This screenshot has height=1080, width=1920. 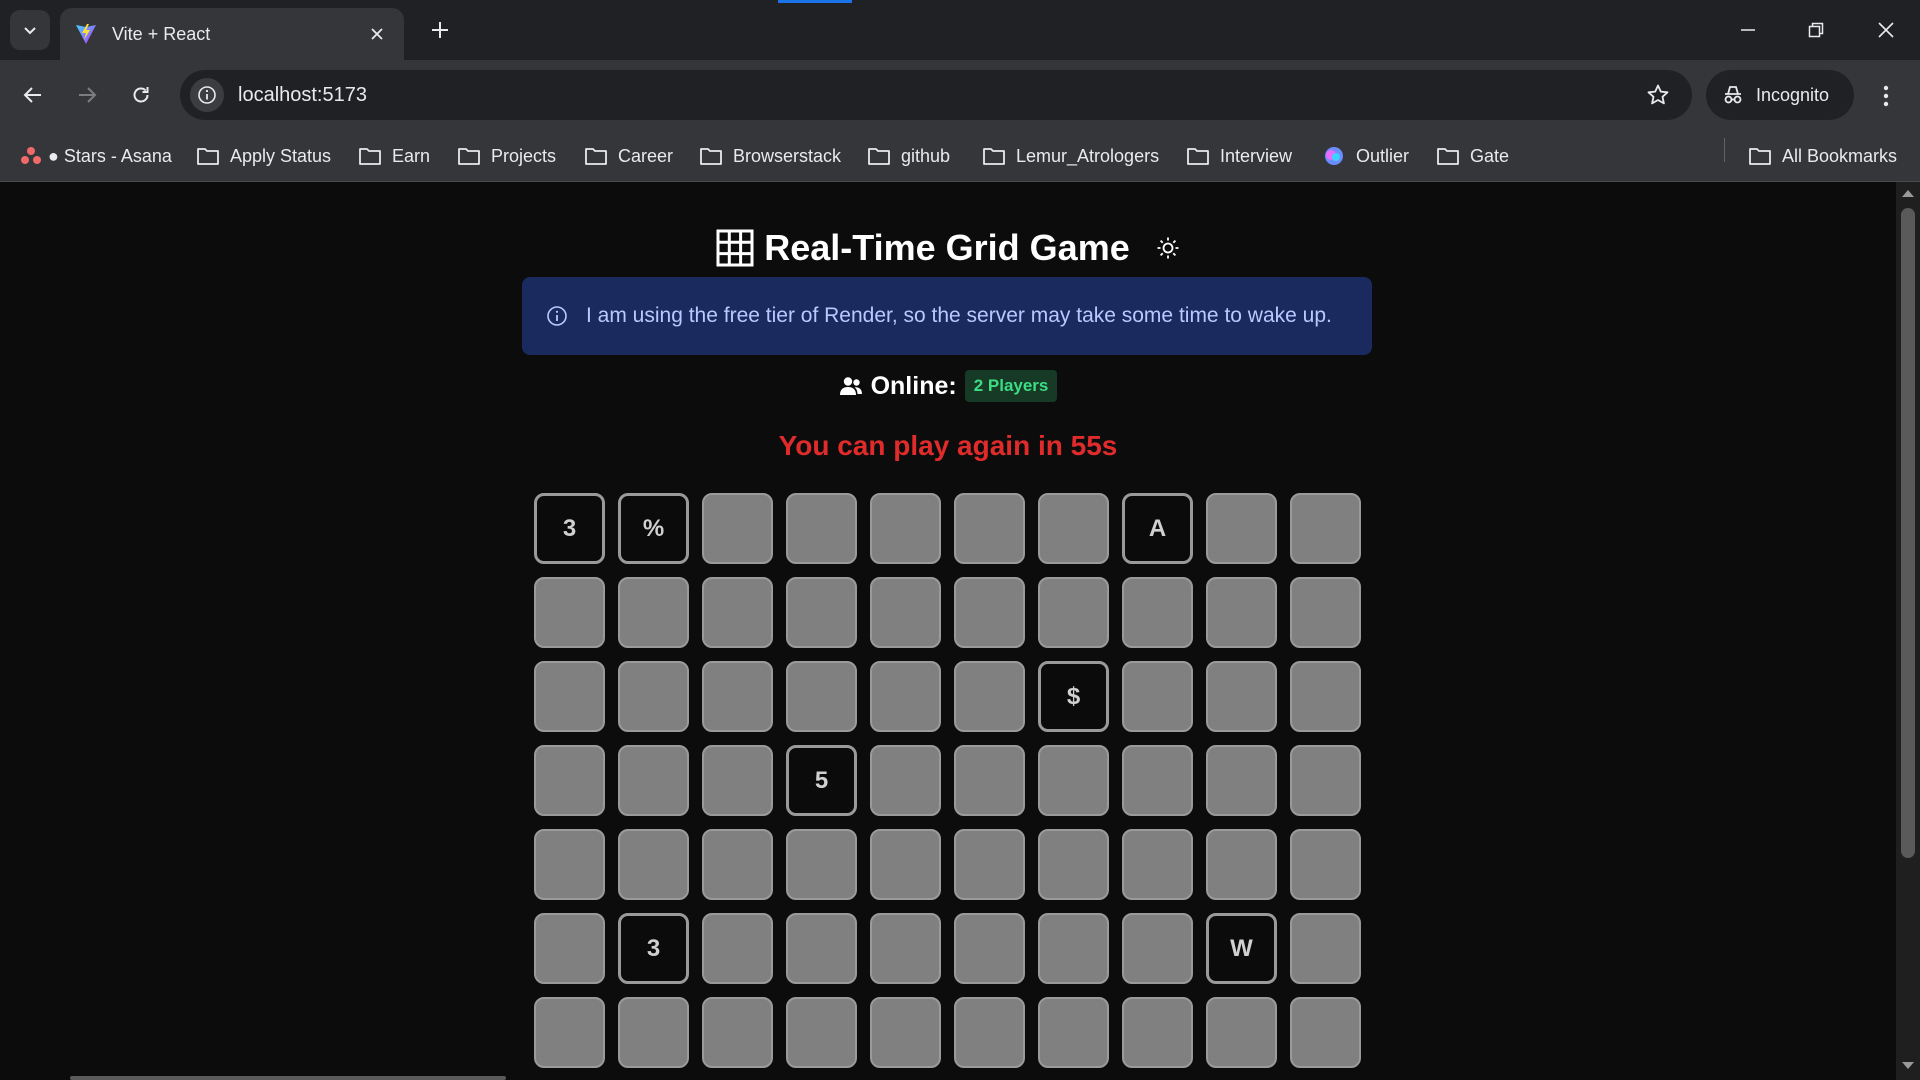 I want to click on bookmark-folder-earn: Earn, so click(x=394, y=156).